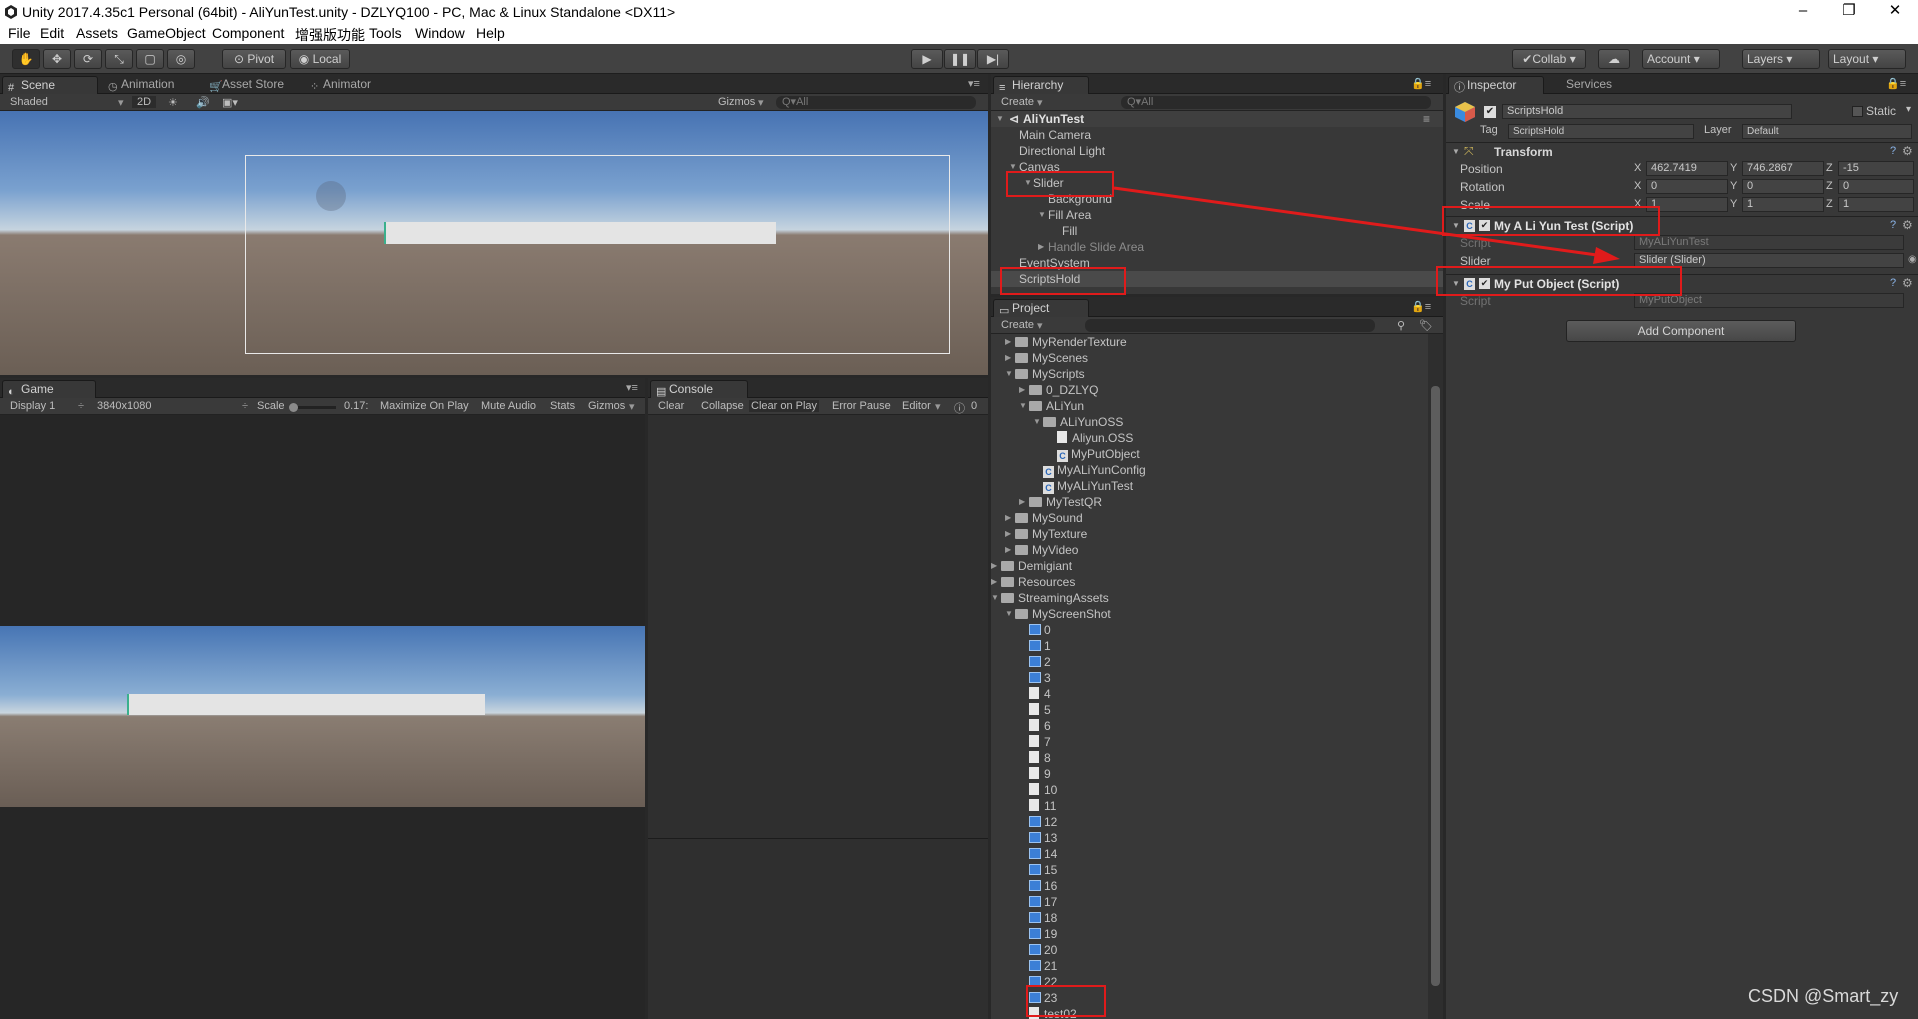 This screenshot has height=1019, width=1918. What do you see at coordinates (88, 59) in the screenshot?
I see `rotate-tool-button: ⟳` at bounding box center [88, 59].